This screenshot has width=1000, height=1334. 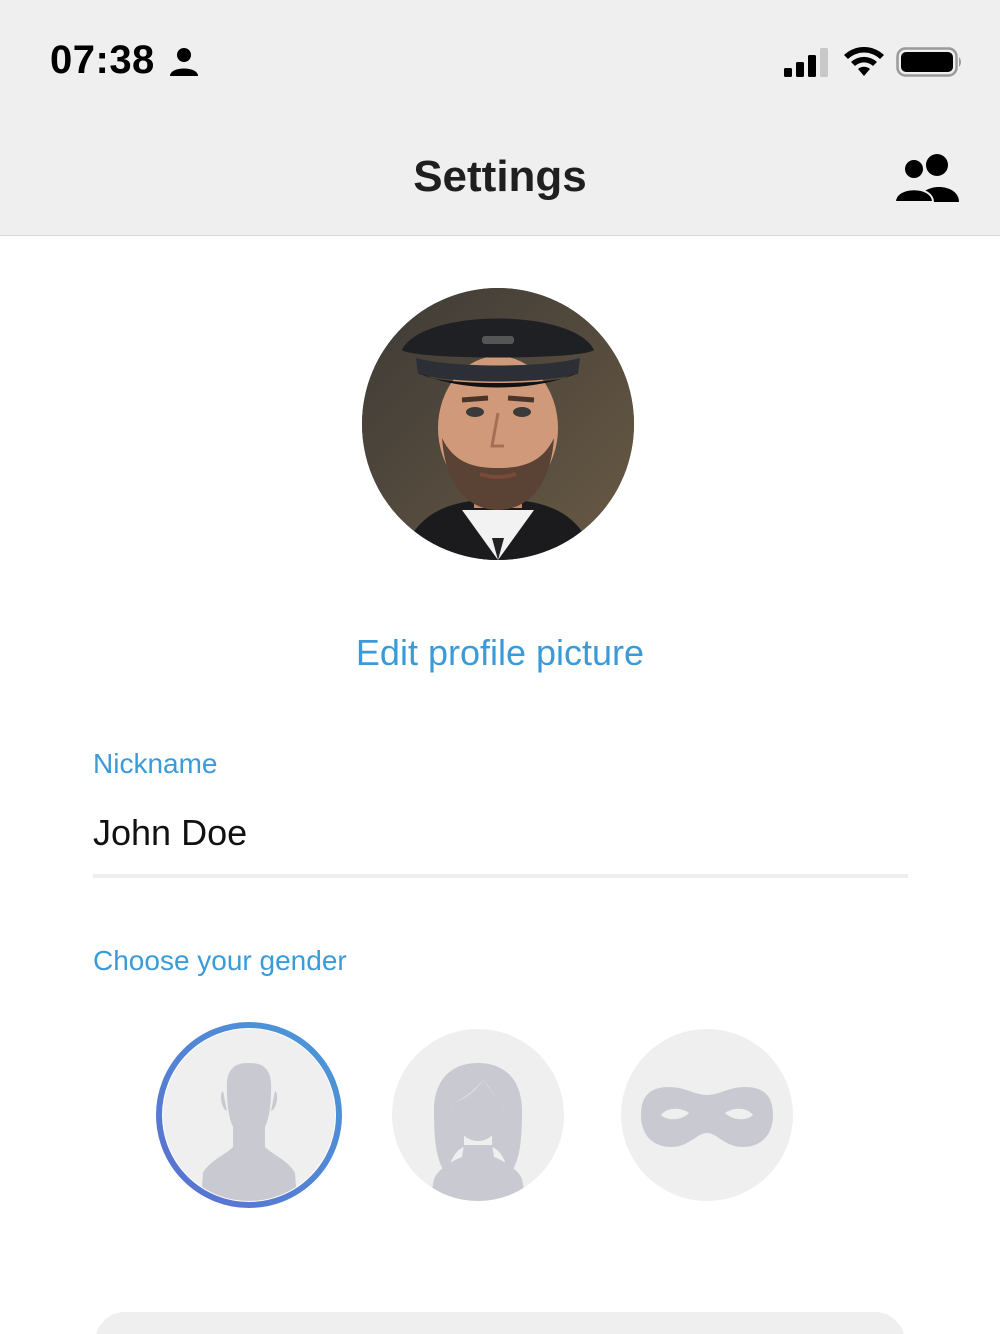 I want to click on avatar, so click(x=498, y=424).